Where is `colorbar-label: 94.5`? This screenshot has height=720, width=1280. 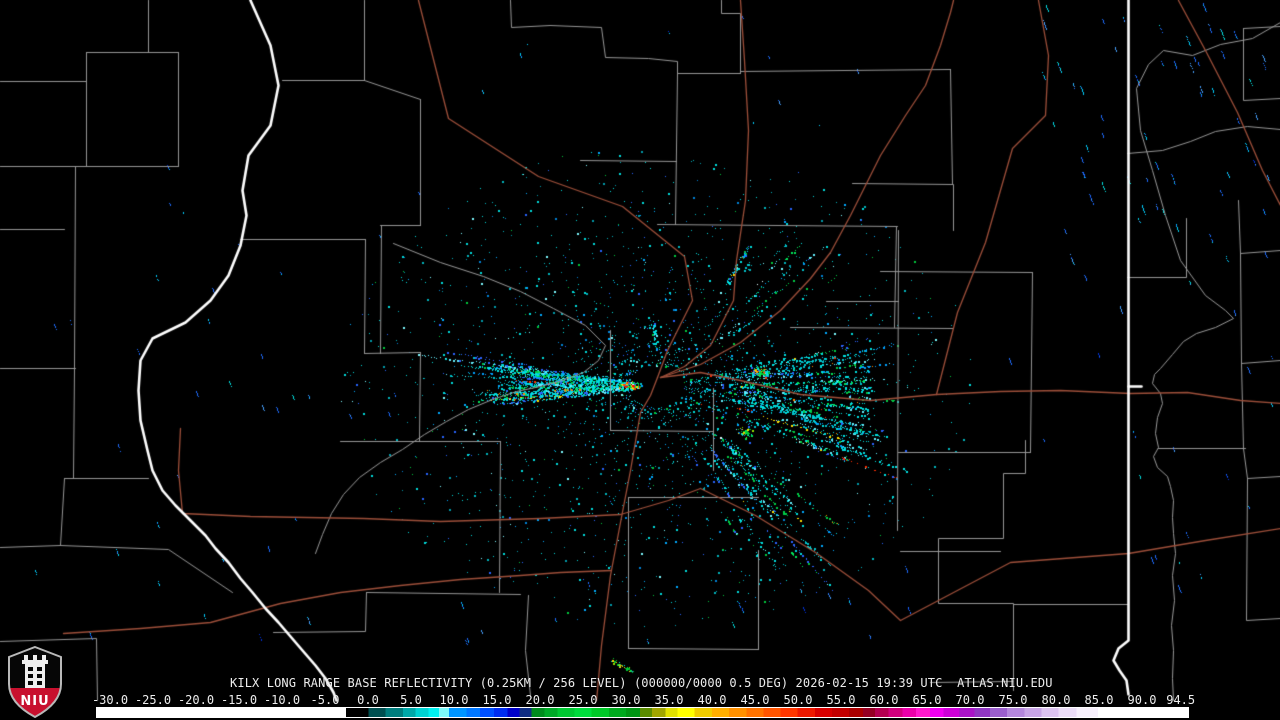
colorbar-label: 94.5 is located at coordinates (1181, 700).